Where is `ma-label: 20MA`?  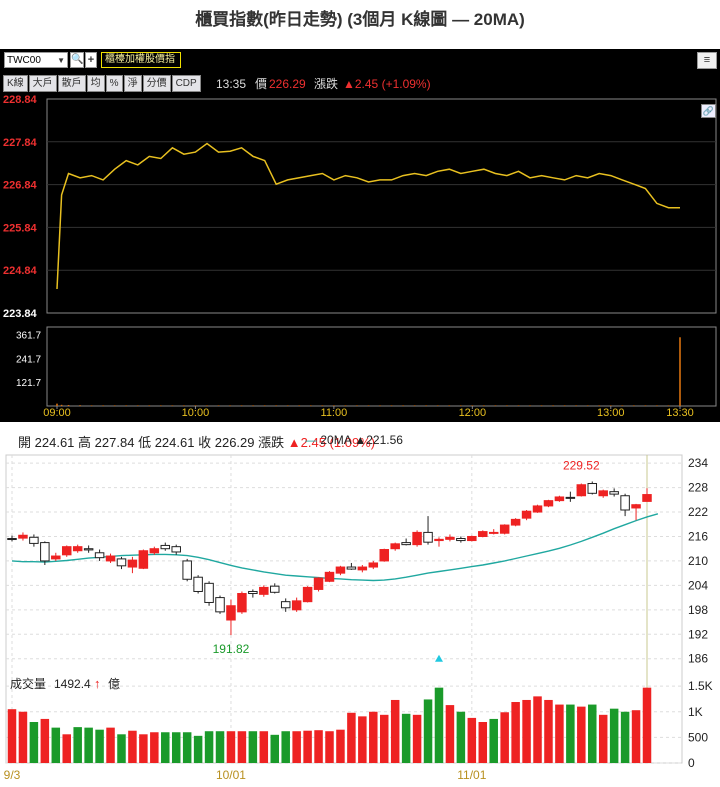
ma-label: 20MA is located at coordinates (336, 440).